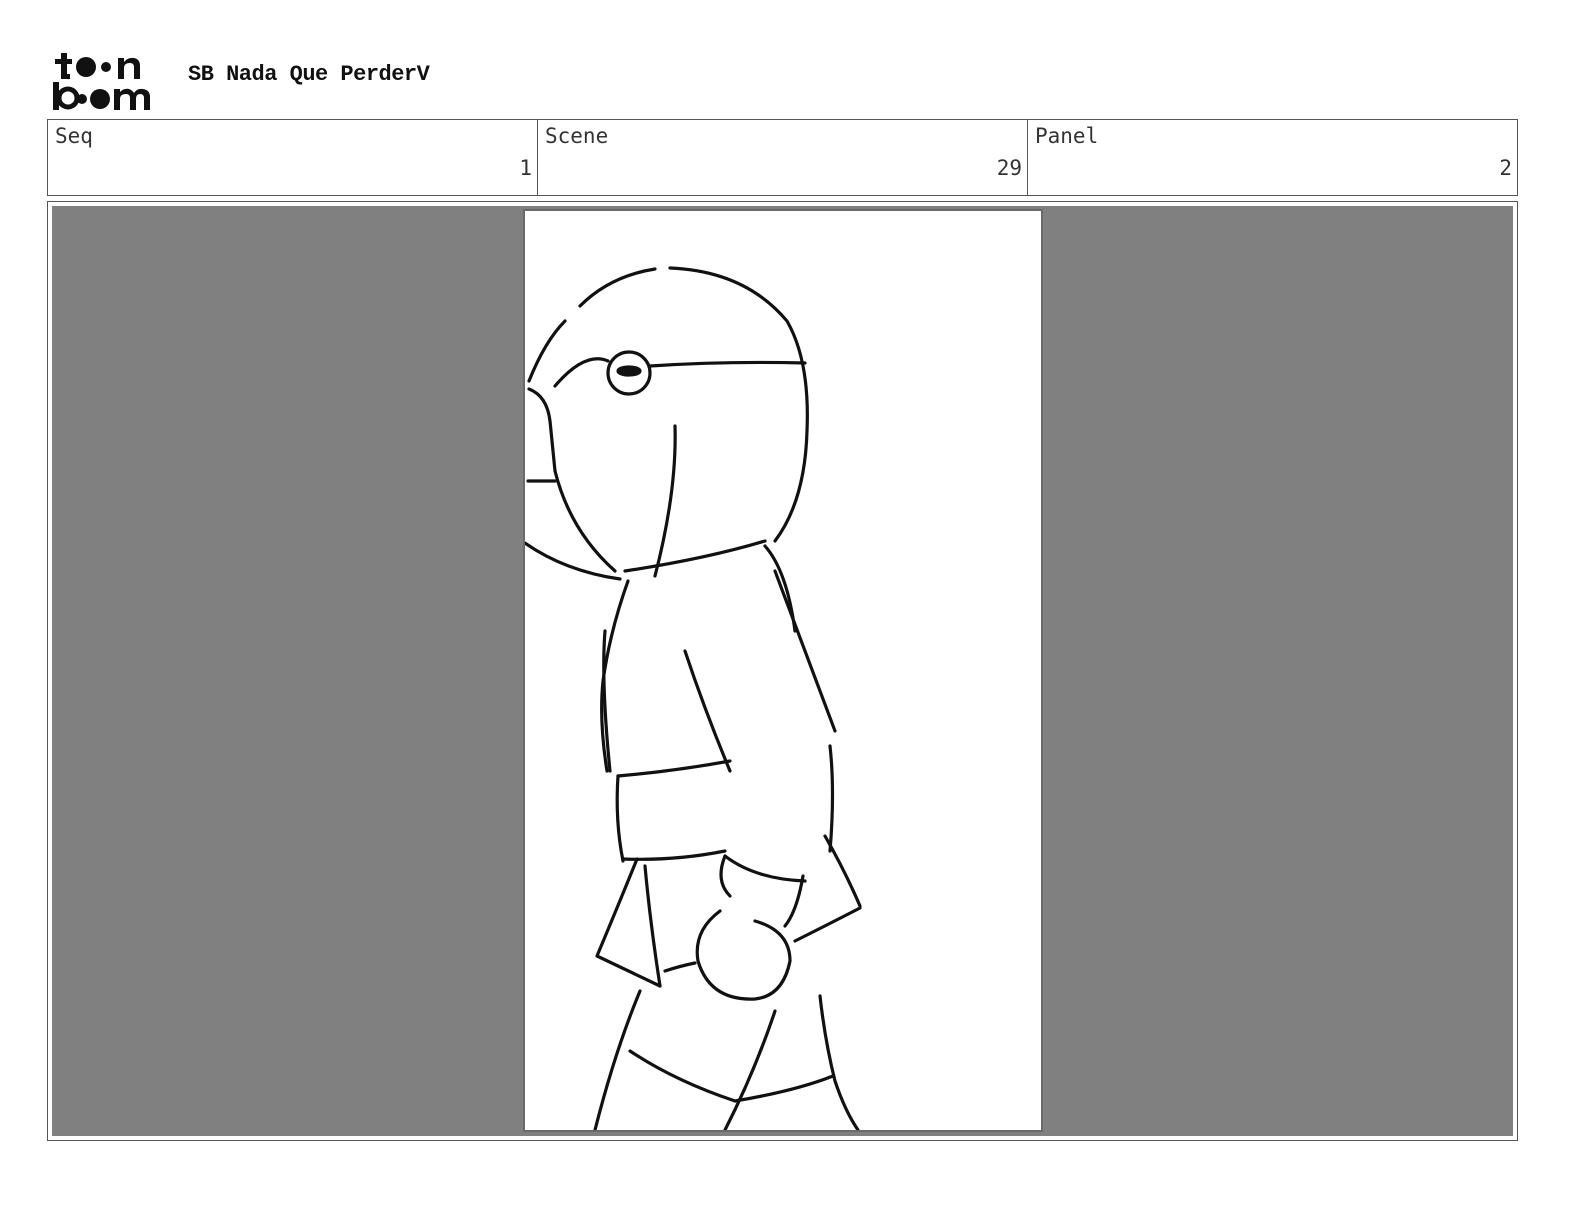  What do you see at coordinates (1067, 136) in the screenshot?
I see `panel-label: Panel` at bounding box center [1067, 136].